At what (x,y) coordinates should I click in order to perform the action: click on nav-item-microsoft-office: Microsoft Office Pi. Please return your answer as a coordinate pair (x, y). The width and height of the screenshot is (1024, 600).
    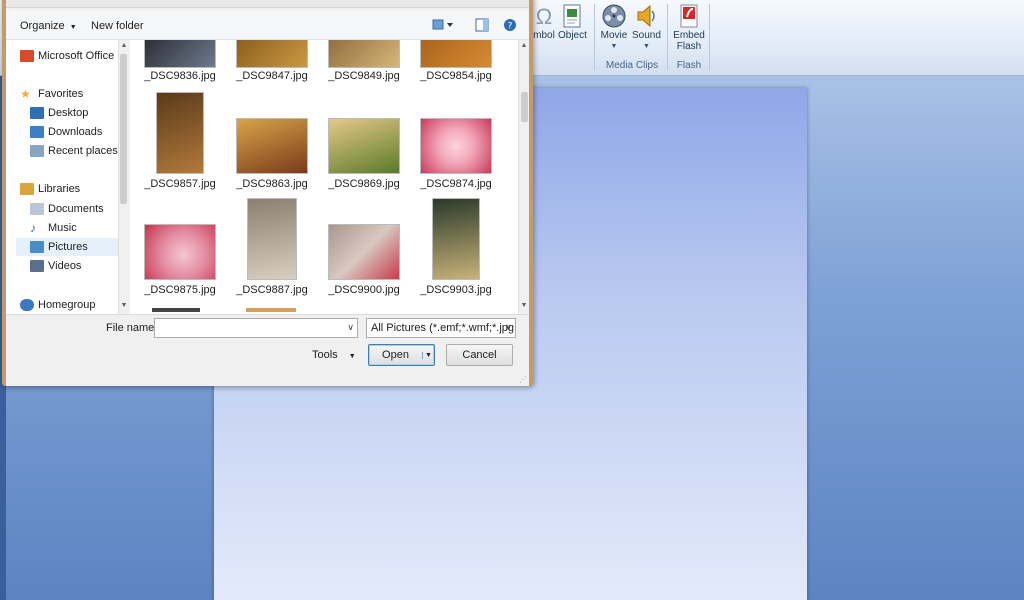
    Looking at the image, I should click on (74, 56).